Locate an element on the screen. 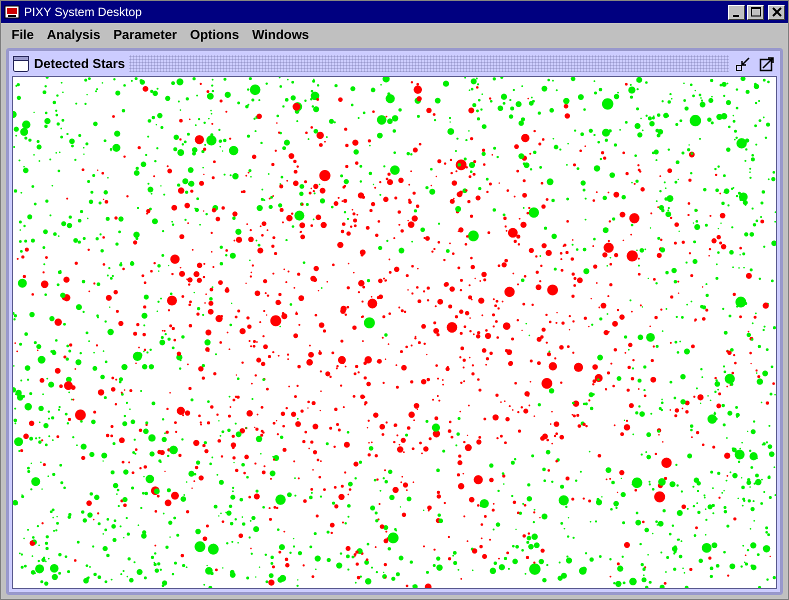 The width and height of the screenshot is (789, 600). iconify-icon is located at coordinates (743, 64).